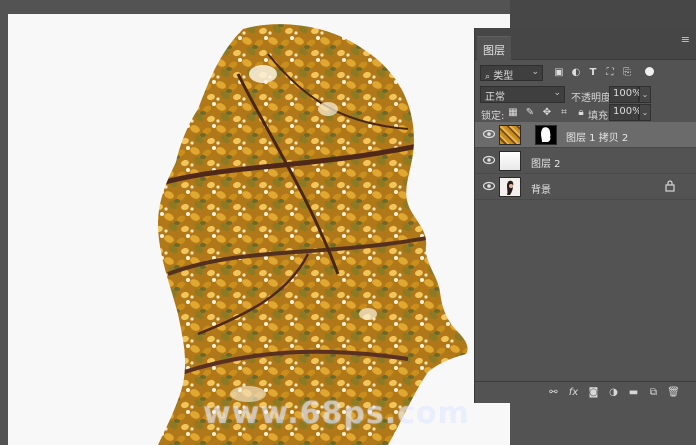 The width and height of the screenshot is (696, 445). I want to click on adjustment-filter-icon: ◐, so click(576, 73).